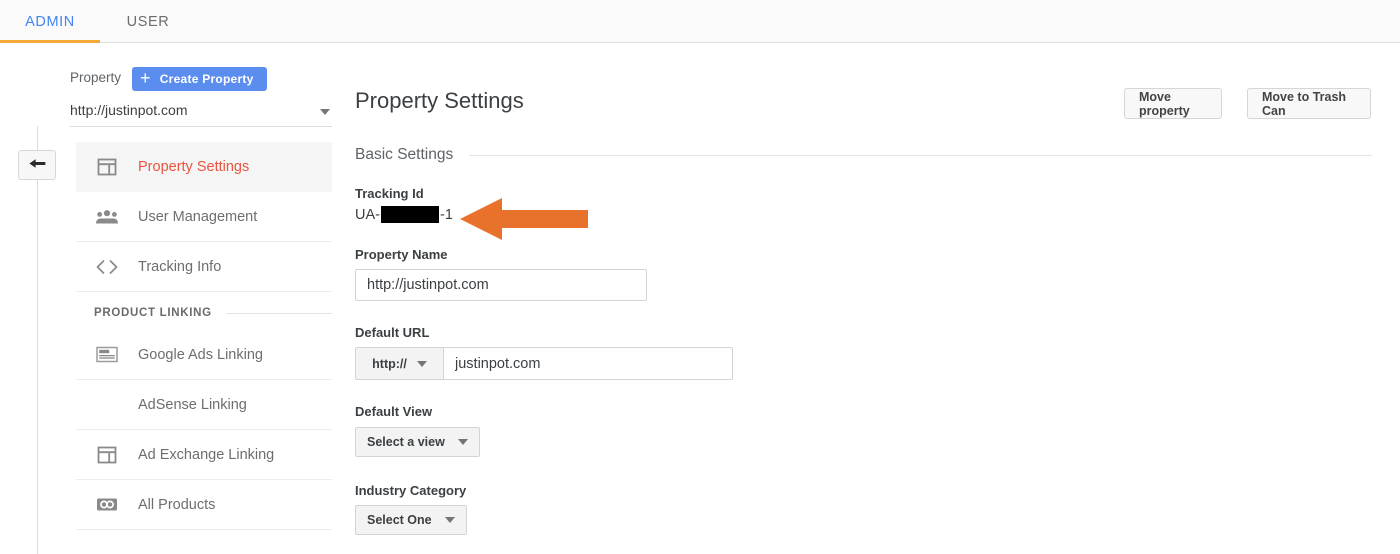  What do you see at coordinates (401, 254) in the screenshot?
I see `property-name-label: Property Name` at bounding box center [401, 254].